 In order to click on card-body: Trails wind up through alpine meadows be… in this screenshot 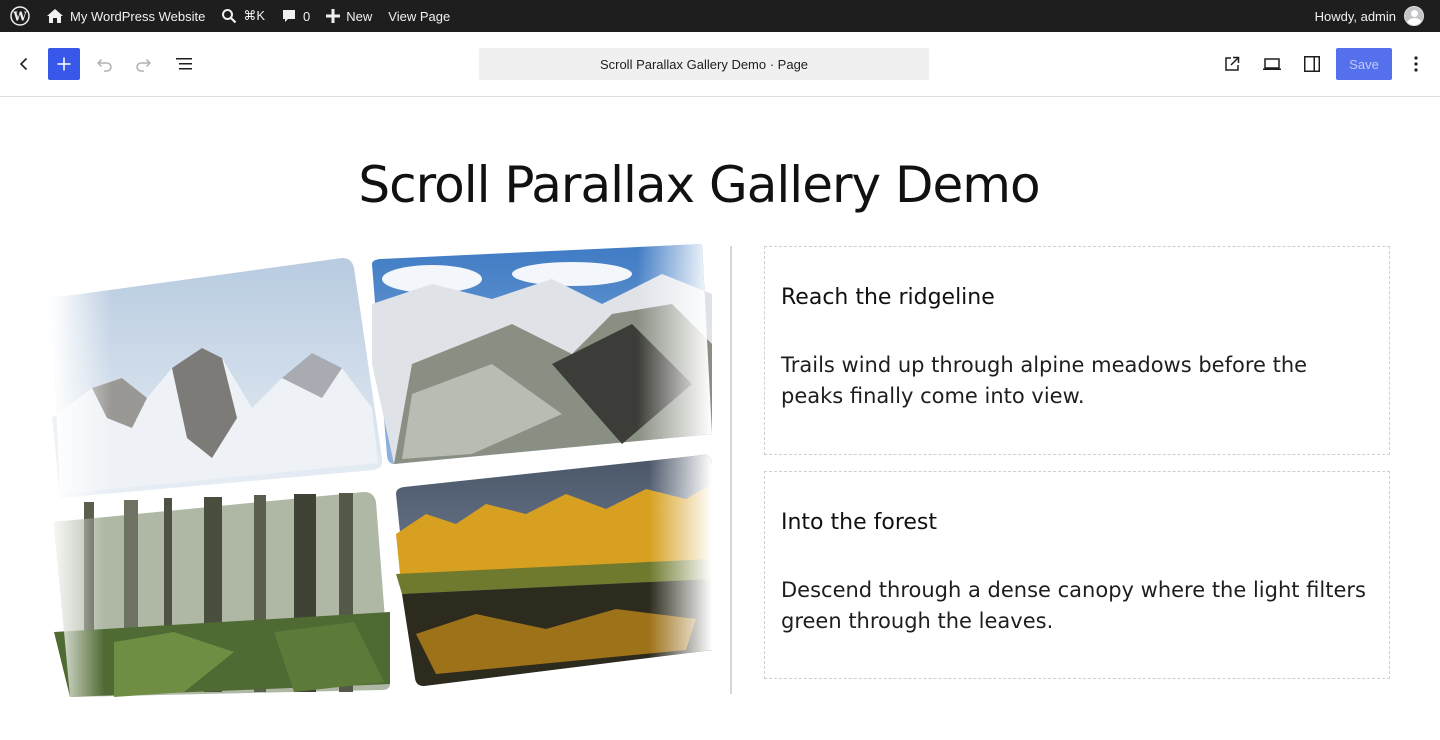, I will do `click(1077, 381)`.